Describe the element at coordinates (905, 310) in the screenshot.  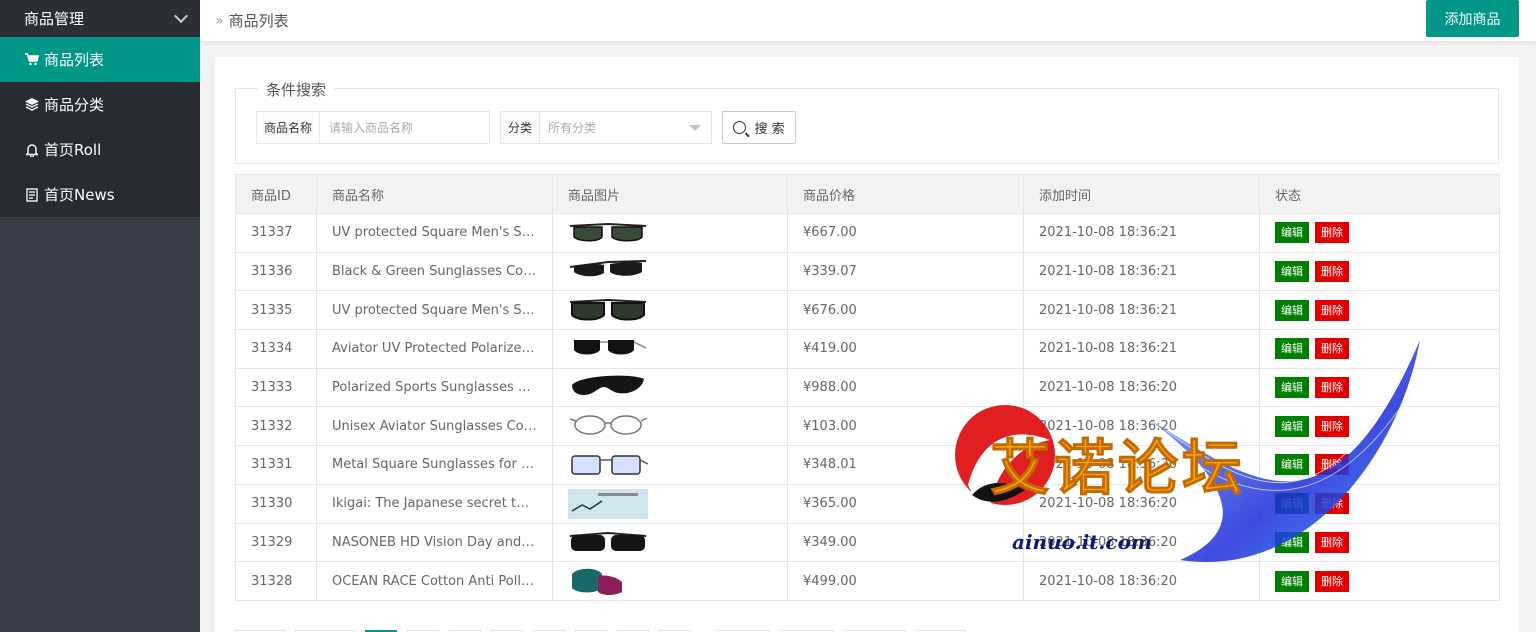
I see `cell-price: ¥676.00` at that location.